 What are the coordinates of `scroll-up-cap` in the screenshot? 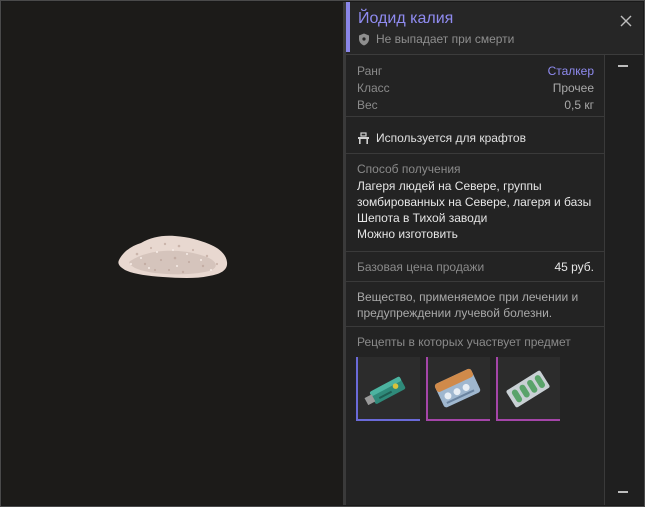 It's located at (623, 66).